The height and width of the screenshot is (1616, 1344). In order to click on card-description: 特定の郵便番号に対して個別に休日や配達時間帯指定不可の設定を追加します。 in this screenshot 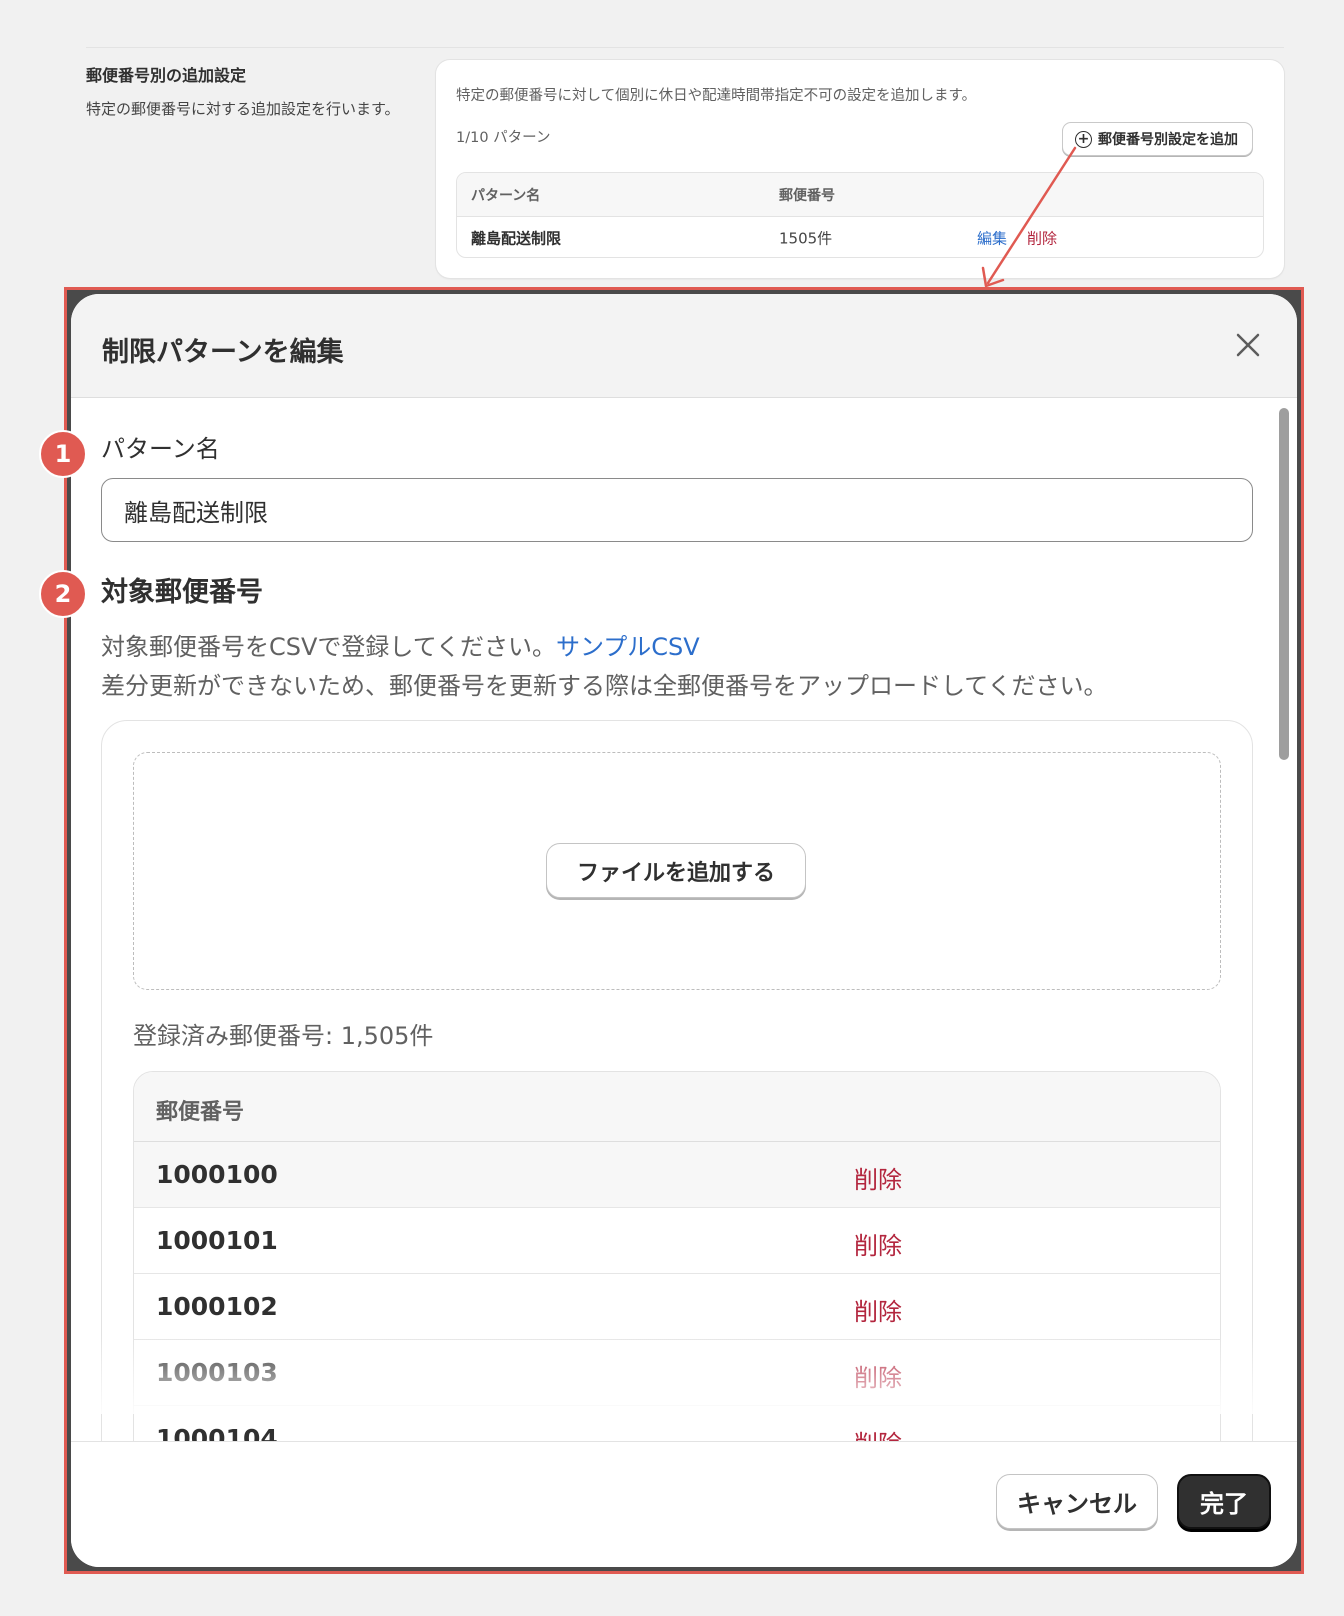, I will do `click(716, 96)`.